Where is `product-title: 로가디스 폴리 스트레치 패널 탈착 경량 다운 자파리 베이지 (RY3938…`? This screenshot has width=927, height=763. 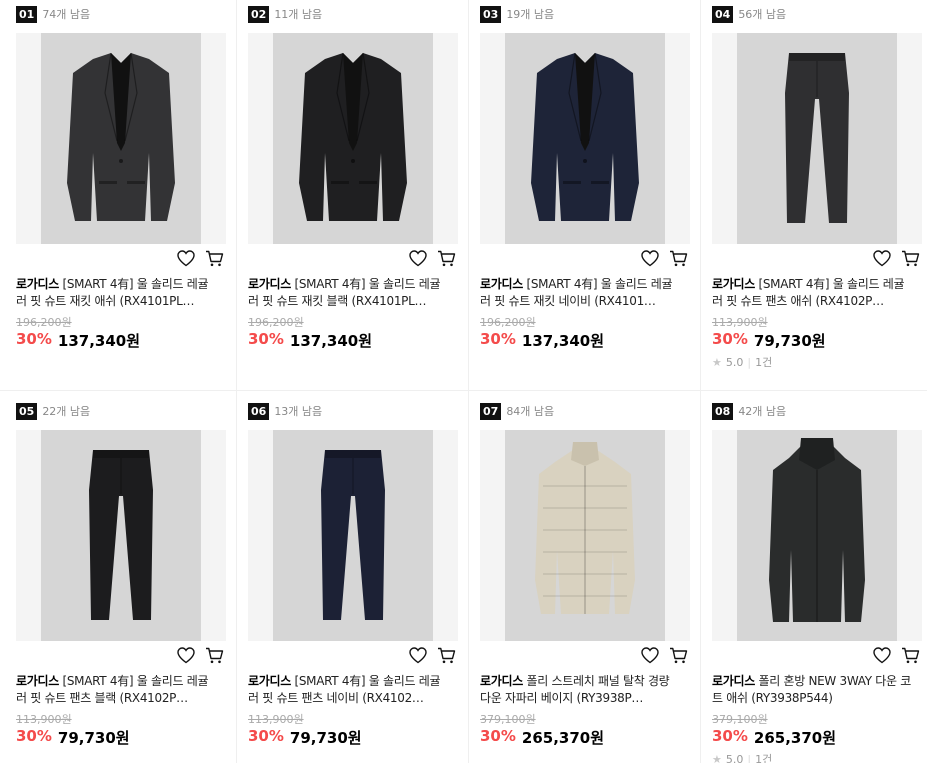
product-title: 로가디스 폴리 스트레치 패널 탈착 경량 다운 자파리 베이지 (RY3938… is located at coordinates (580, 690).